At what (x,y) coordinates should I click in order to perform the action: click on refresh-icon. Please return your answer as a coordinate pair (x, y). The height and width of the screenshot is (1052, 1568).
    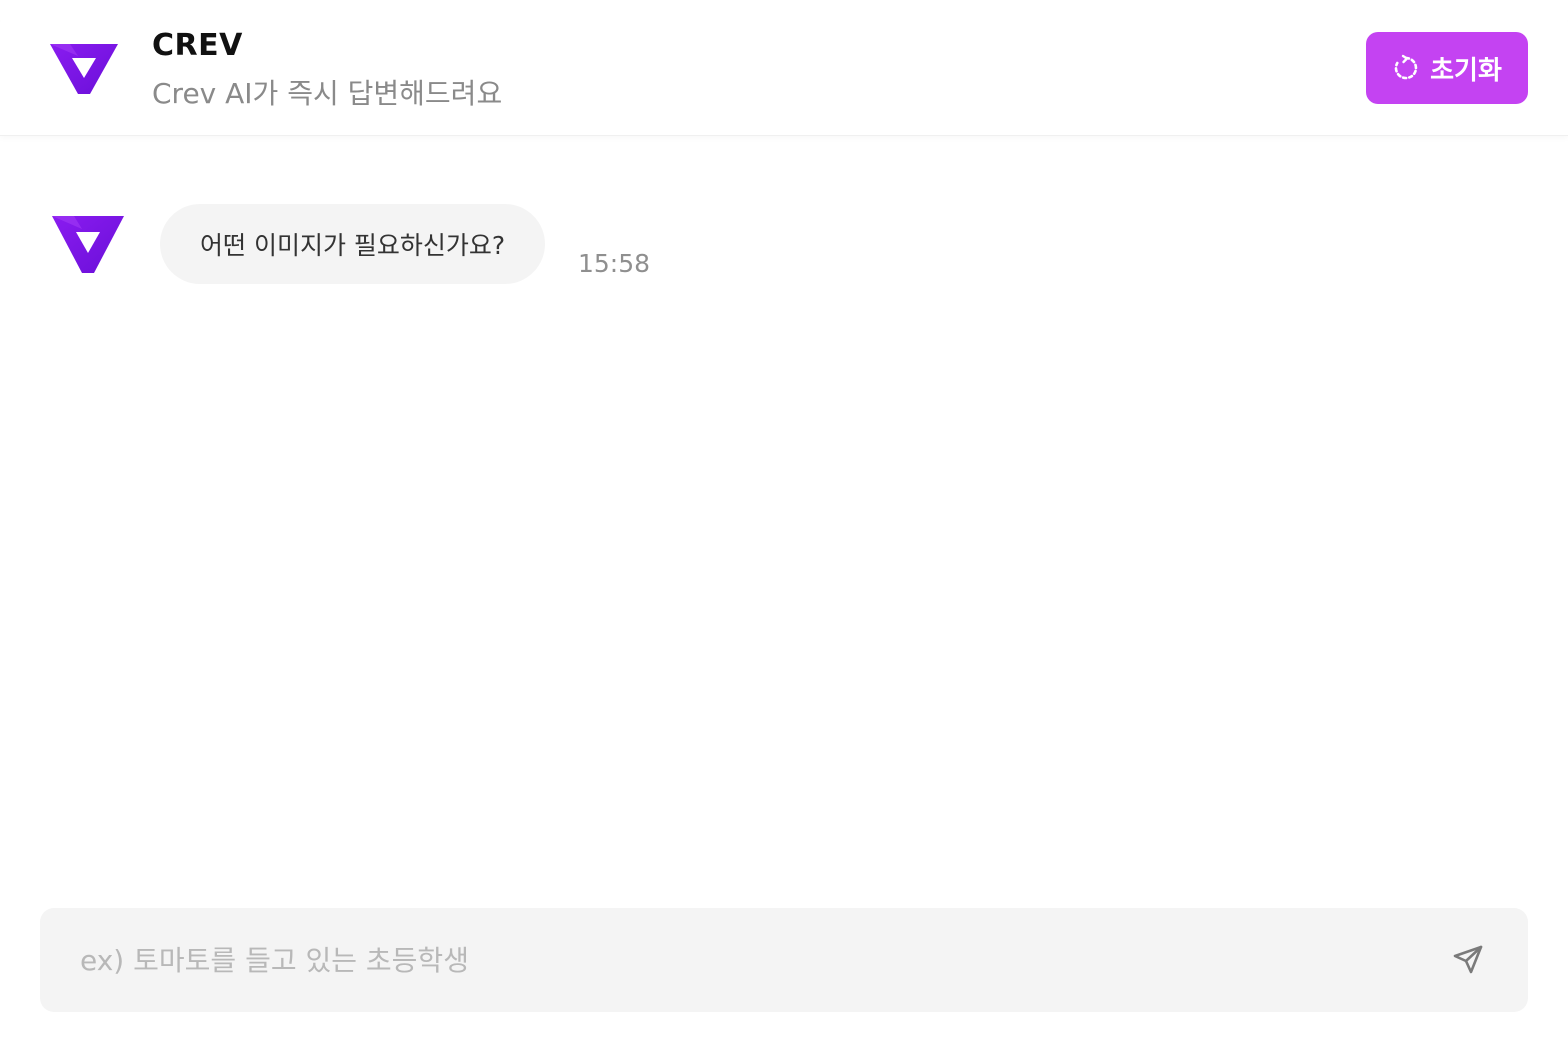
    Looking at the image, I should click on (1406, 67).